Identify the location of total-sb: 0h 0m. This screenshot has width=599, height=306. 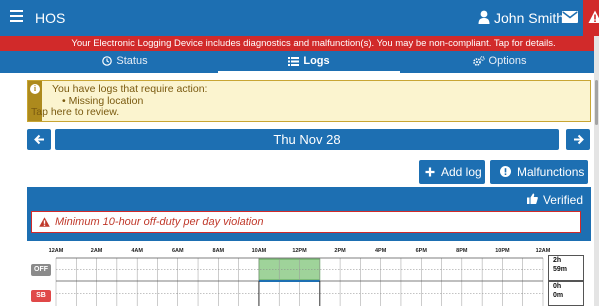
(566, 293).